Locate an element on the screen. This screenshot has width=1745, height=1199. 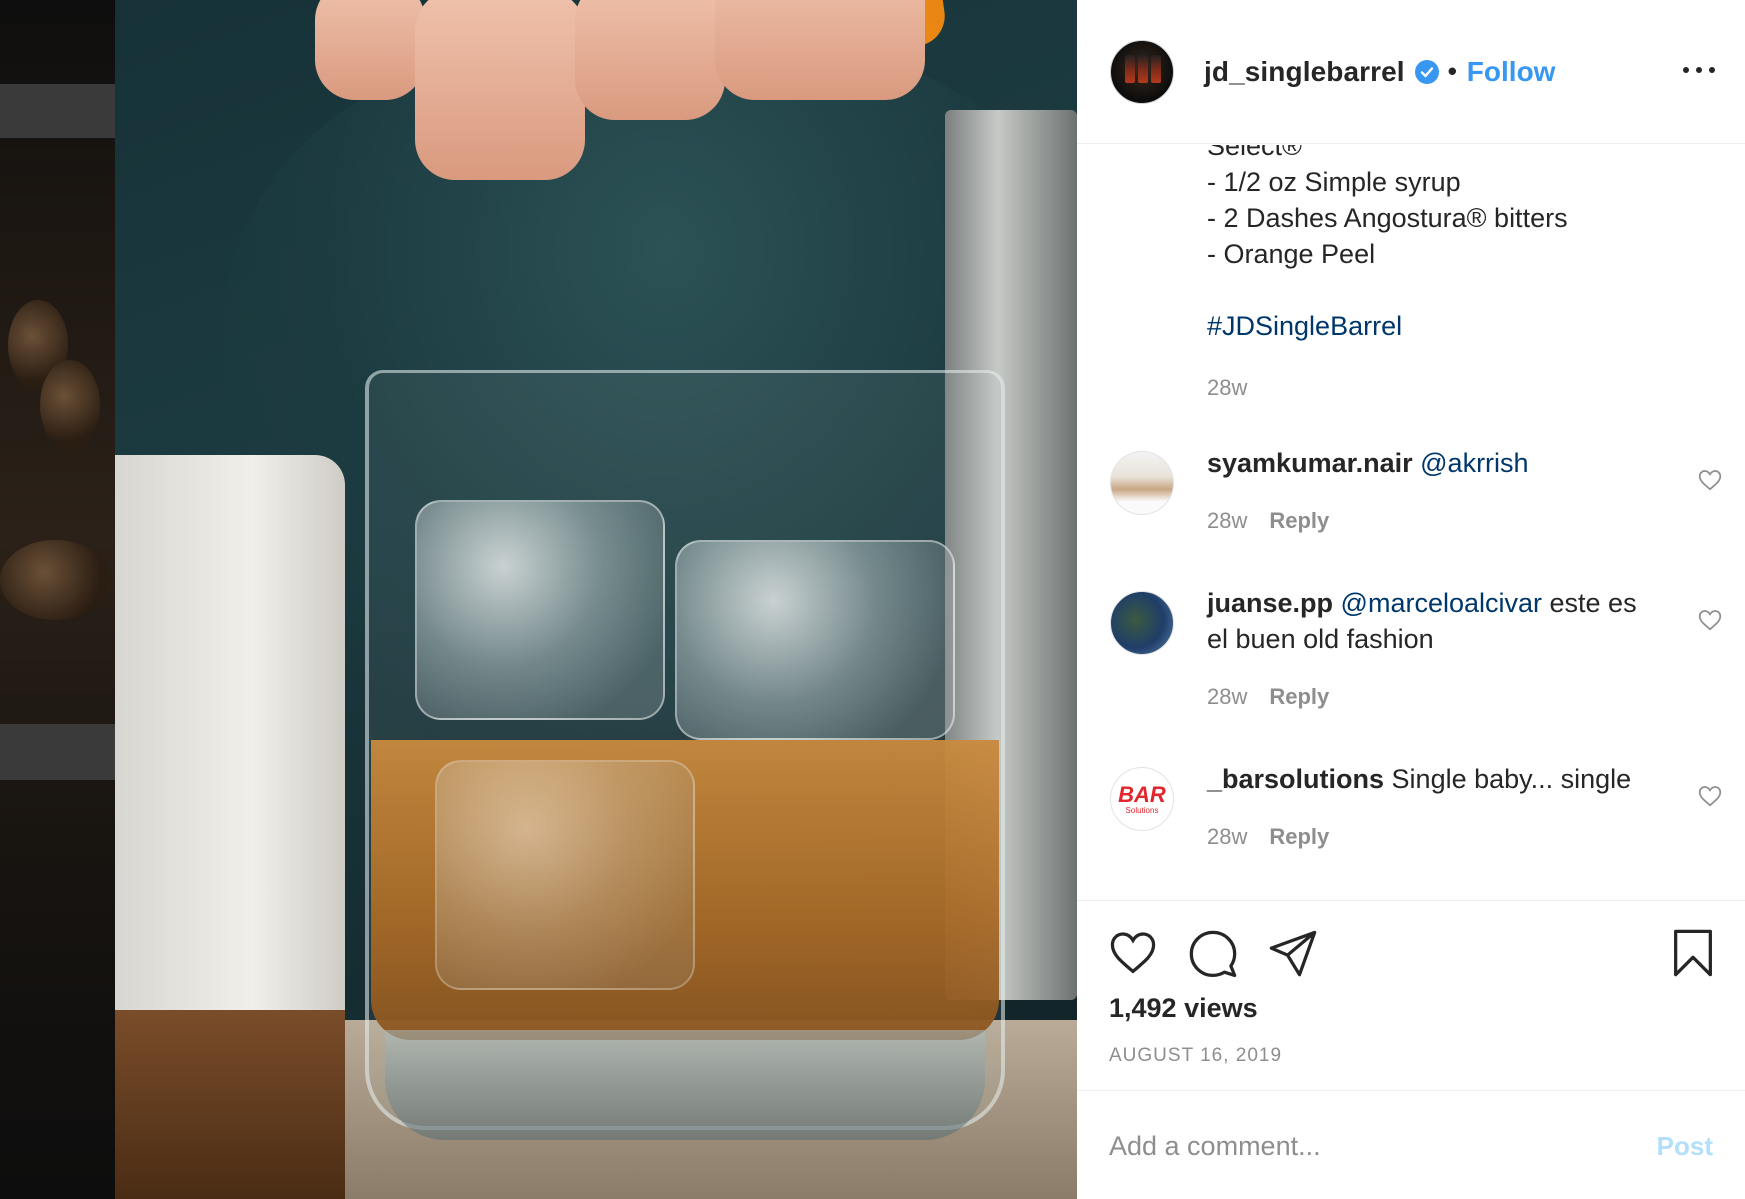
caption-timestamp: 28w is located at coordinates (1227, 387).